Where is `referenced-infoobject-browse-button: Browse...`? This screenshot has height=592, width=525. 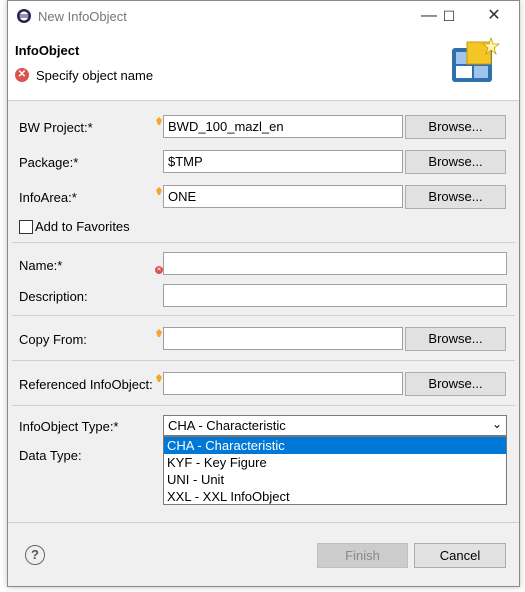
referenced-infoobject-browse-button: Browse... is located at coordinates (455, 384).